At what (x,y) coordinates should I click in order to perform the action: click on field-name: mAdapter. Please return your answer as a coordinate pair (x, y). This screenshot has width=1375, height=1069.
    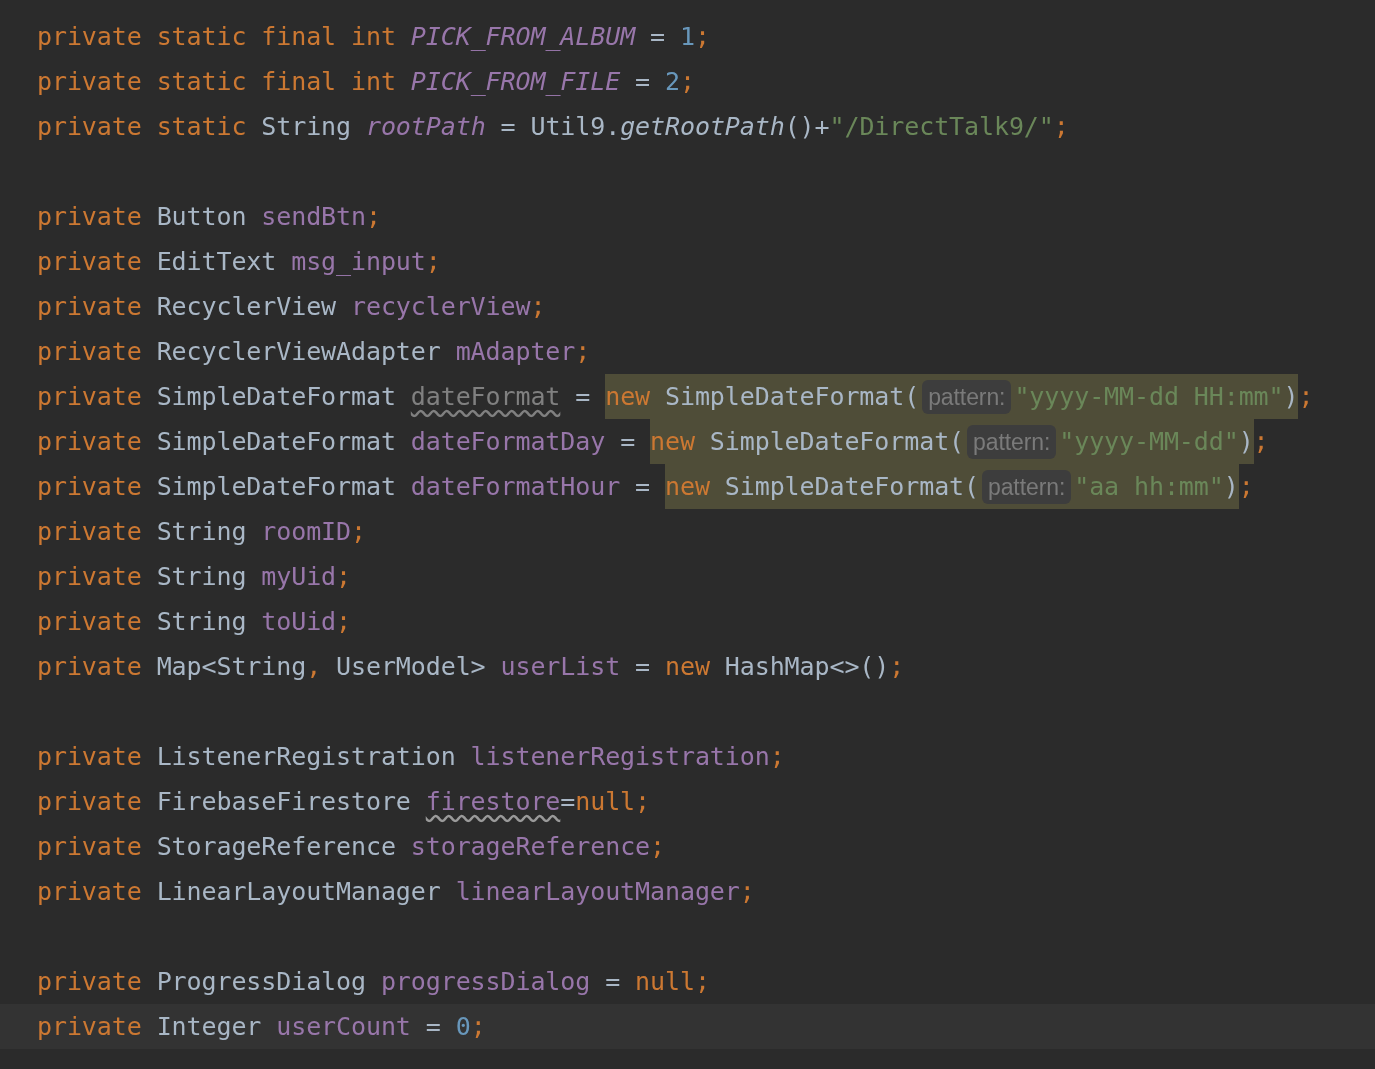
    Looking at the image, I should click on (515, 351).